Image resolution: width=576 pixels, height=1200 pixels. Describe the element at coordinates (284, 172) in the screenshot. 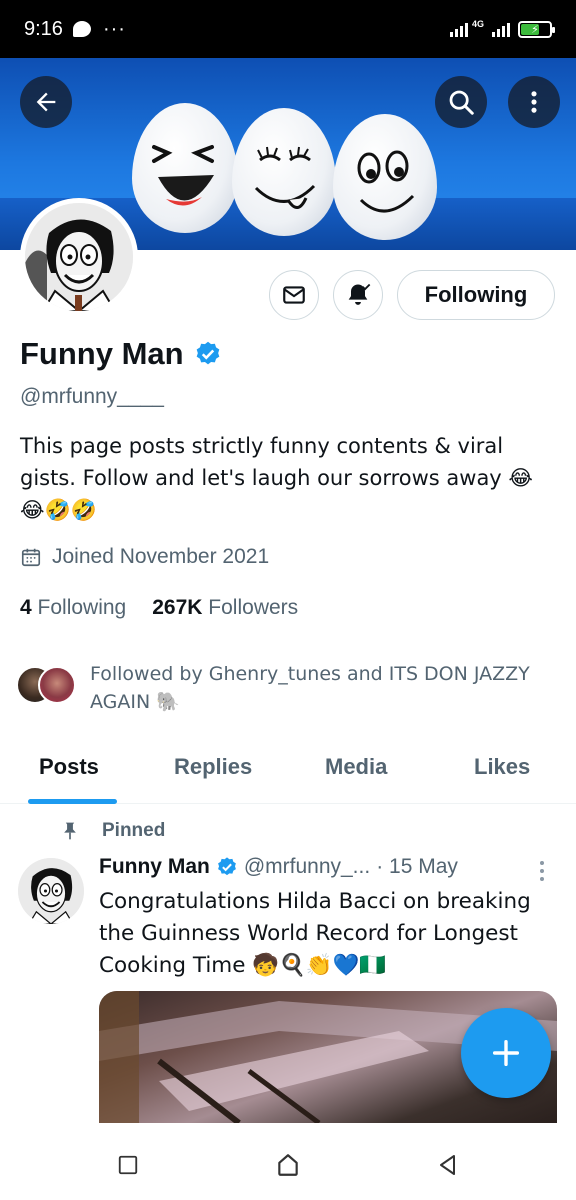

I see `egg-tongue` at that location.